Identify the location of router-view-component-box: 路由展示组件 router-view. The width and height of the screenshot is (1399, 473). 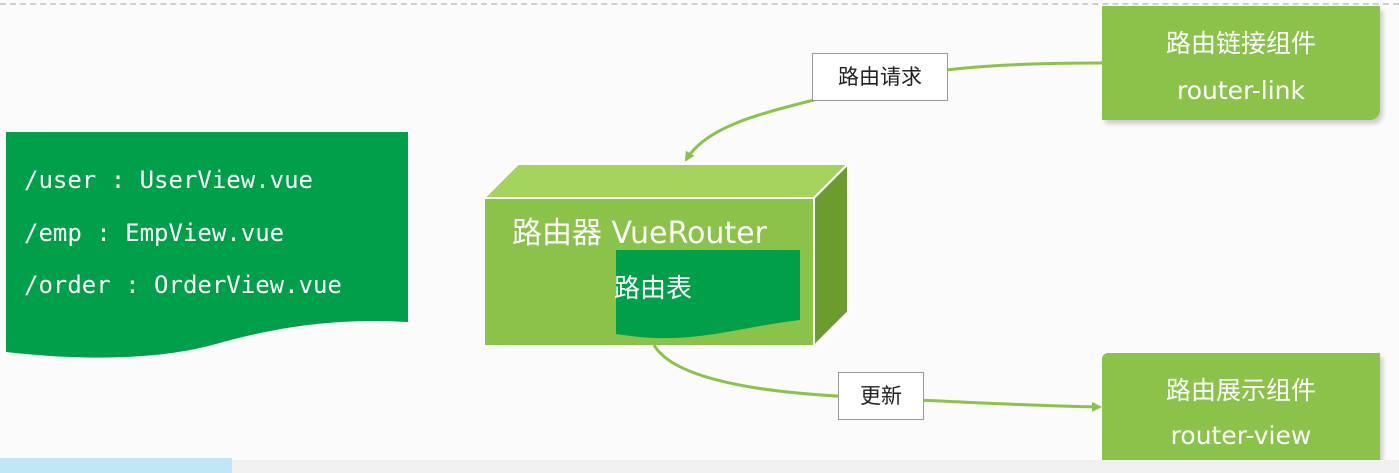
(1241, 406).